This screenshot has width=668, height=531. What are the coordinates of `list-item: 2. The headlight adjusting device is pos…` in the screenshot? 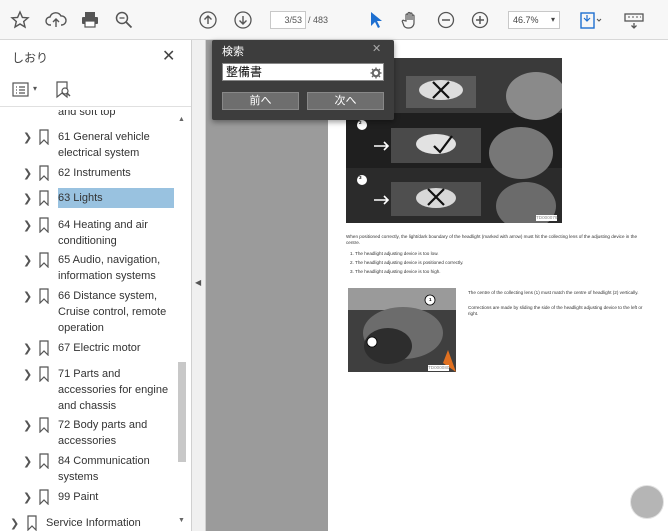 It's located at (407, 262).